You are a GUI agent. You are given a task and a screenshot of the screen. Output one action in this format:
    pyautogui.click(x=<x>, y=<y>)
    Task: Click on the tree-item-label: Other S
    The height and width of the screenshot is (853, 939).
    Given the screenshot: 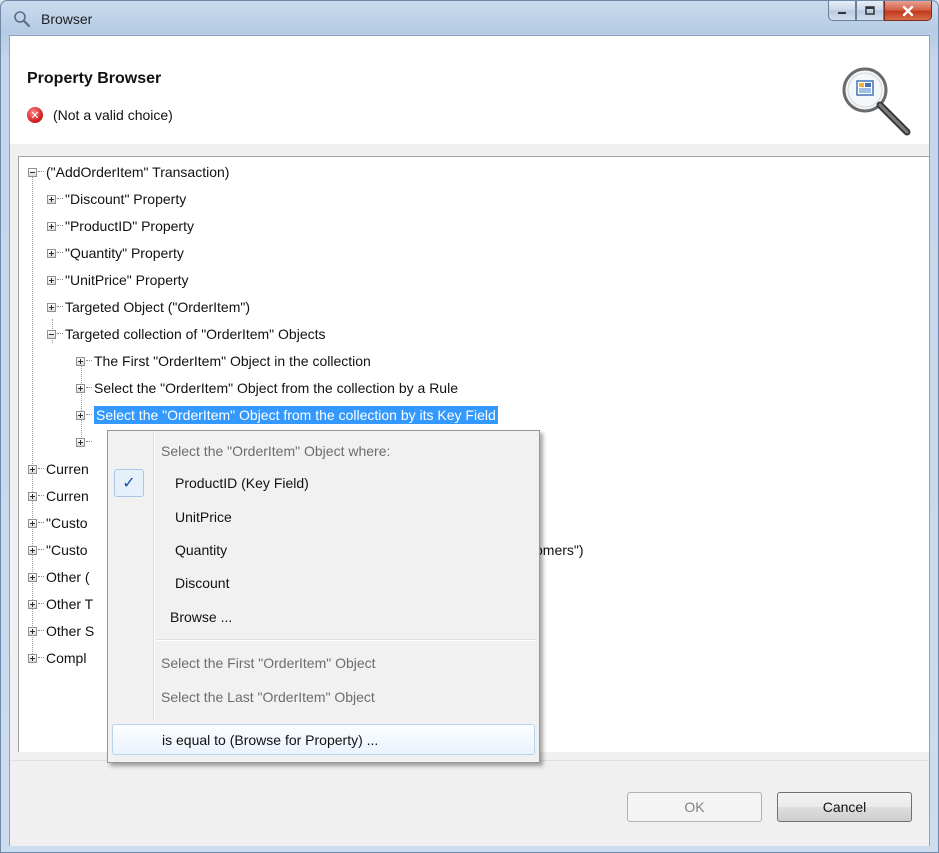 What is the action you would take?
    pyautogui.click(x=70, y=631)
    